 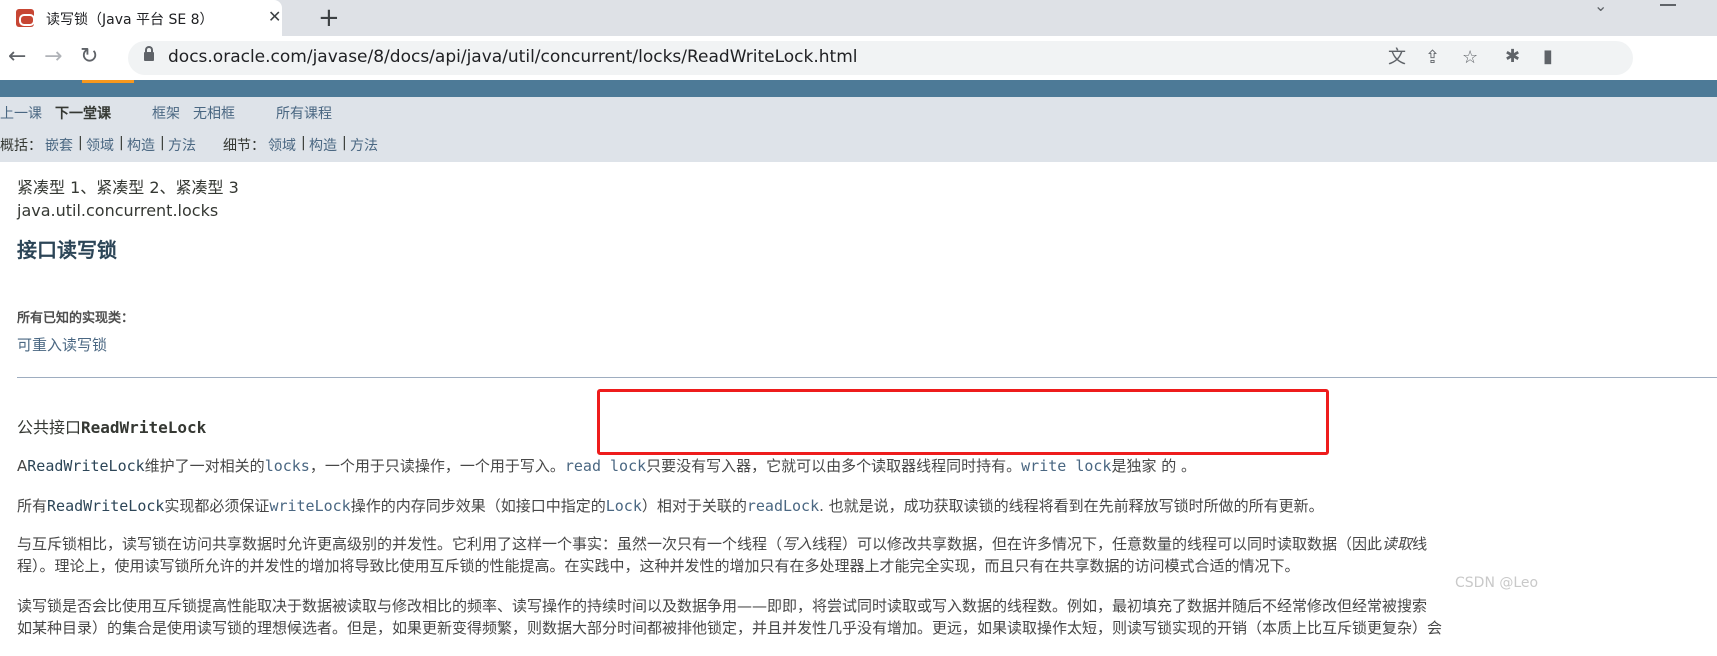 I want to click on tab-search-chevron-icon: ⌄, so click(x=1600, y=7).